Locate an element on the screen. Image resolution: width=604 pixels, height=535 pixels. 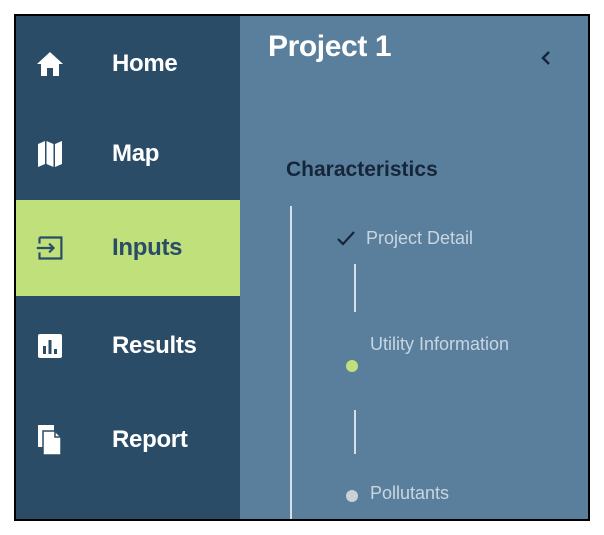
upcoming-step-dot is located at coordinates (352, 496).